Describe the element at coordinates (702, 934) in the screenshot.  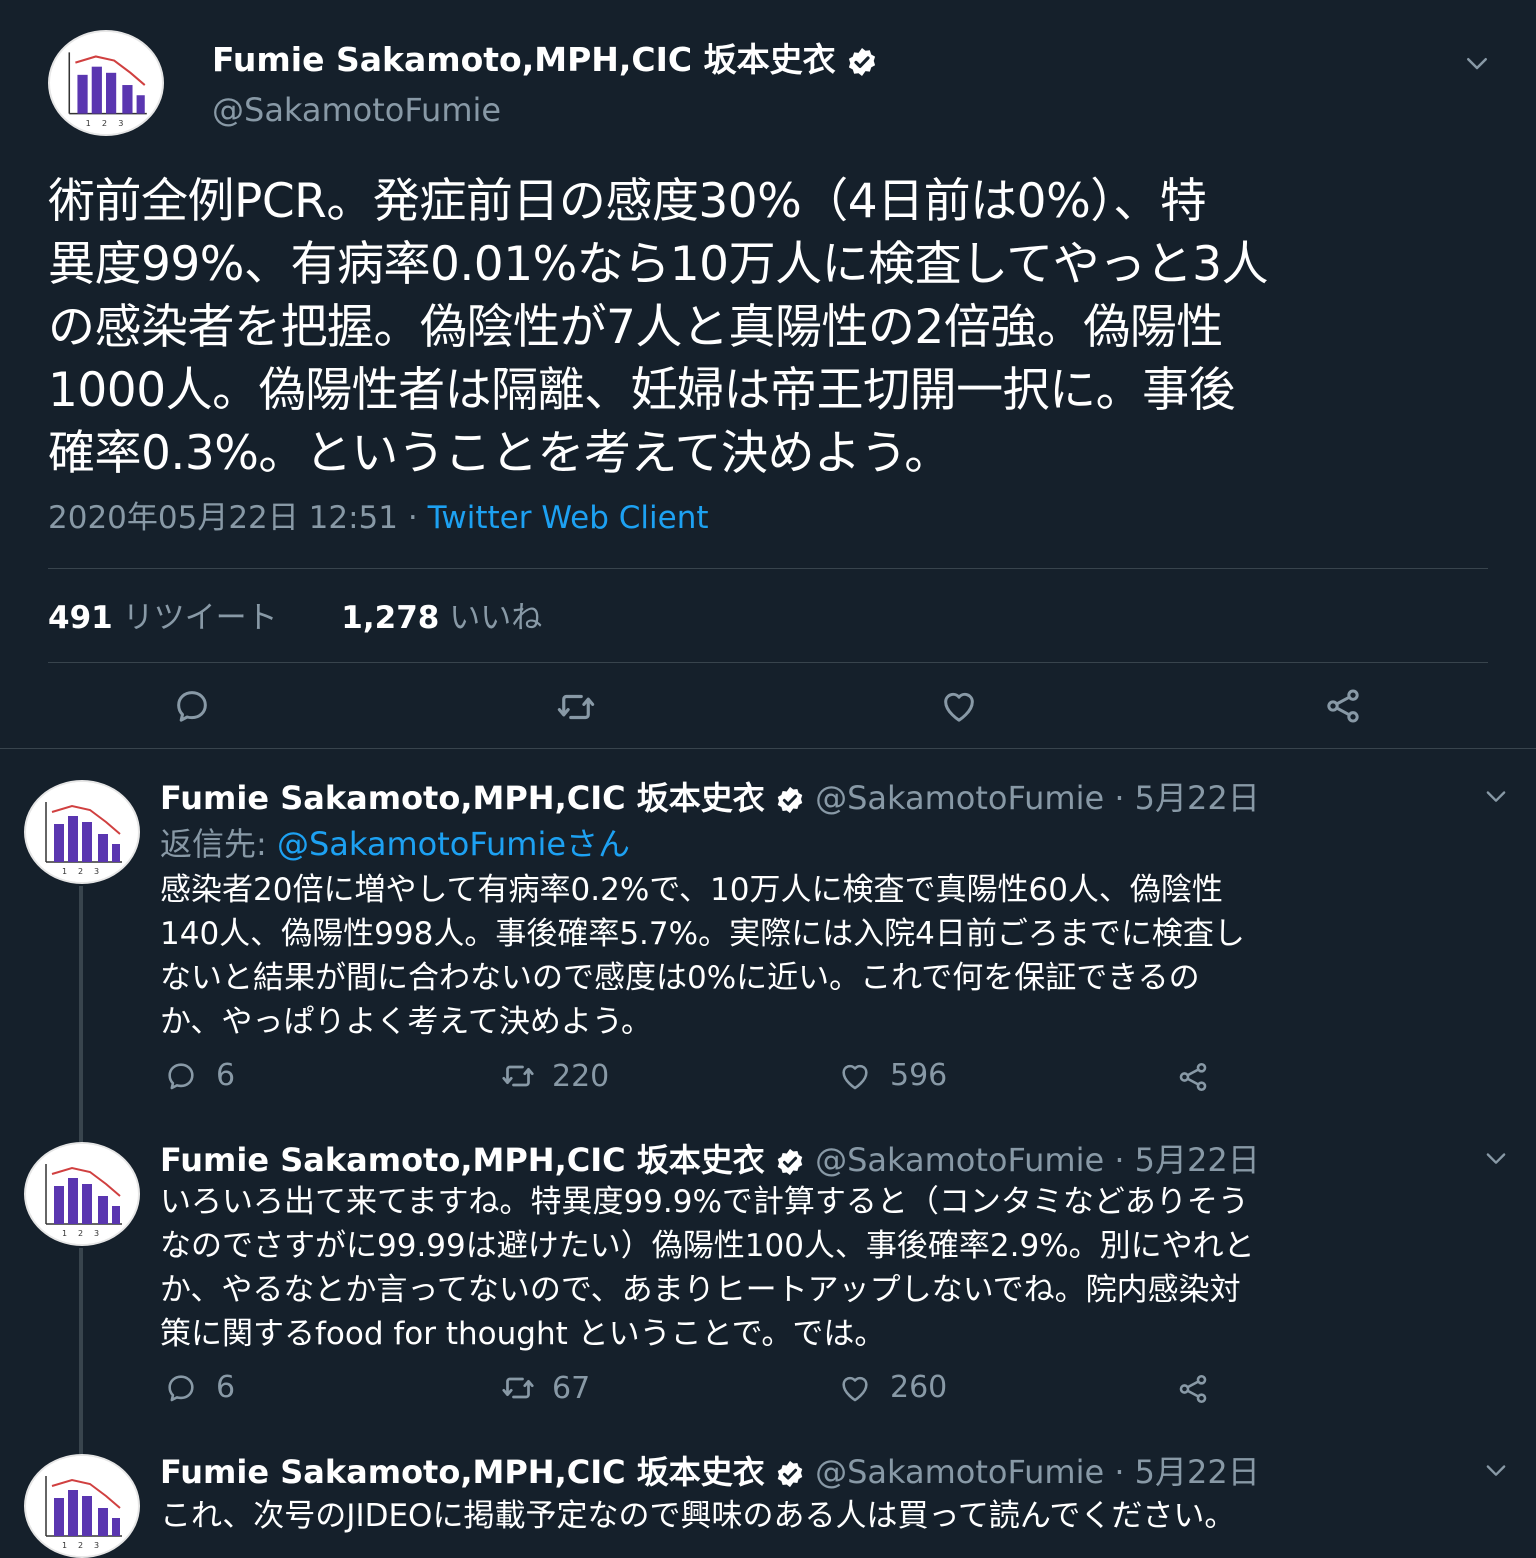
I see `tweet-text-line: 140人、偽陽性998人。事後確率5.7%。実際には入院4日前ごろまでに検査し` at that location.